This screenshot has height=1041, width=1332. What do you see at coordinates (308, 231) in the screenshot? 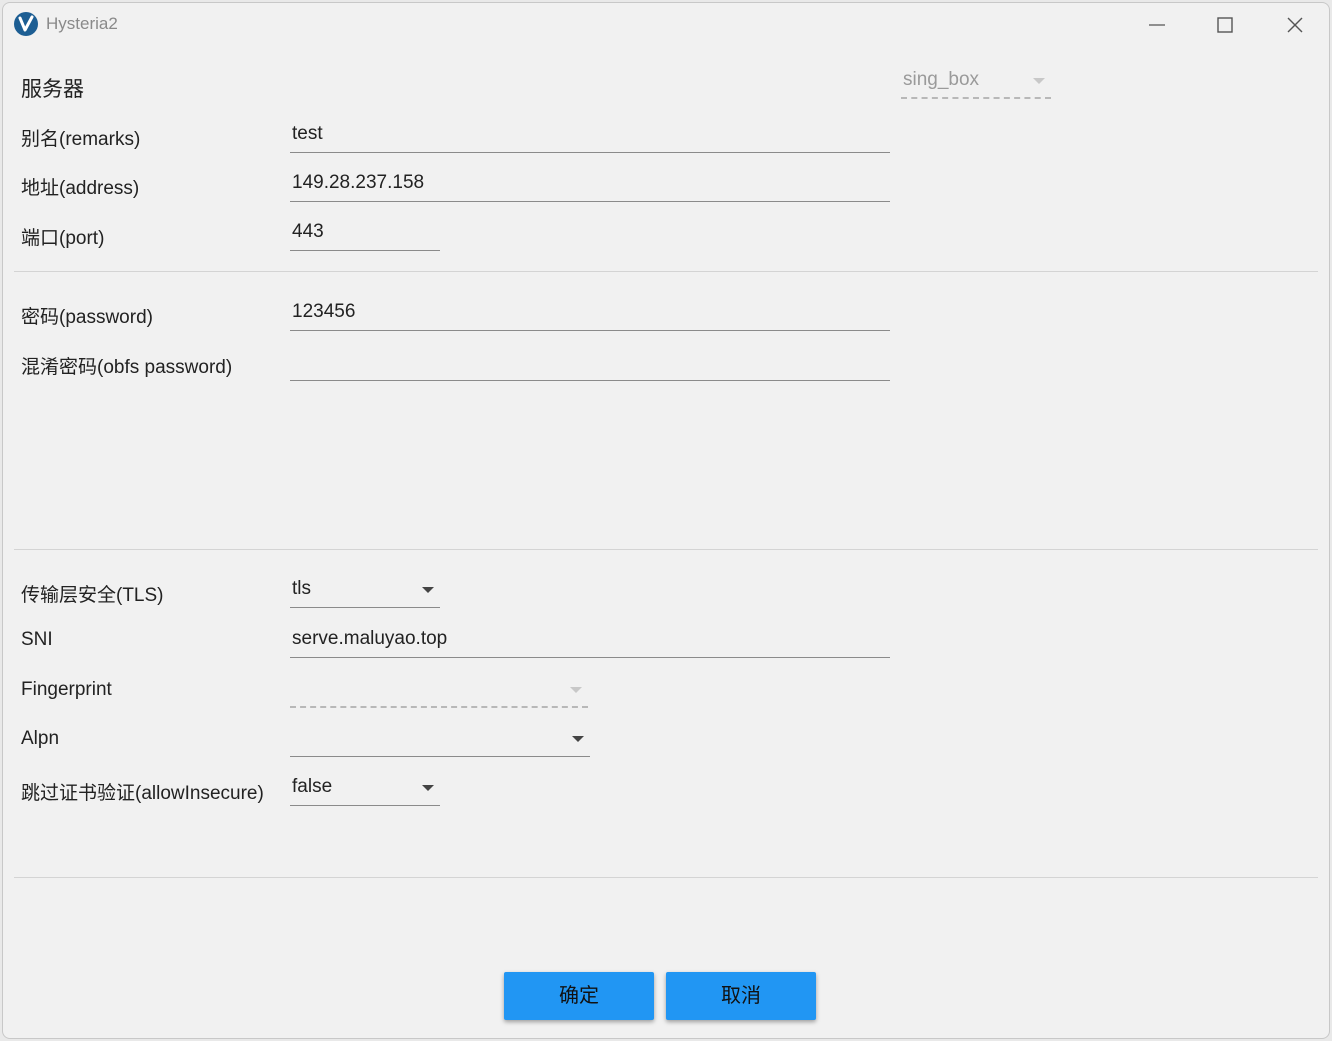
I see `port-value: 443` at bounding box center [308, 231].